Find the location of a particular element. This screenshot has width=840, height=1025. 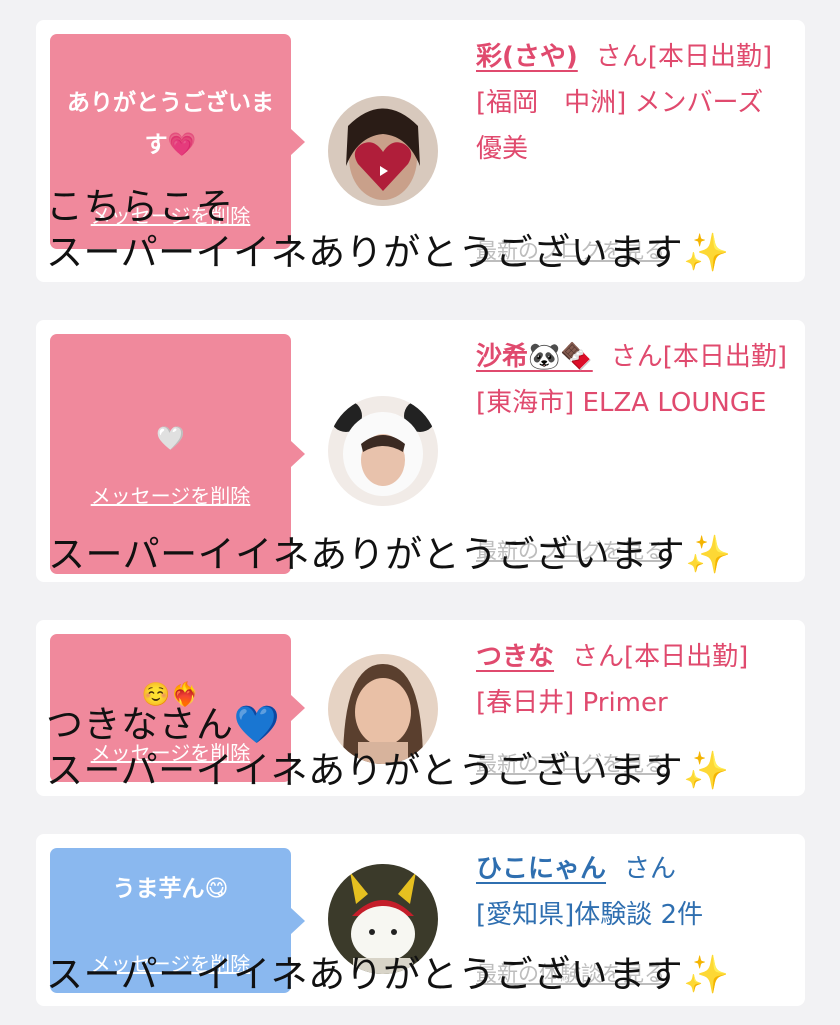

user-info: ひこにゃん さん [愛知県]体験談 2件 is located at coordinates (636, 892).